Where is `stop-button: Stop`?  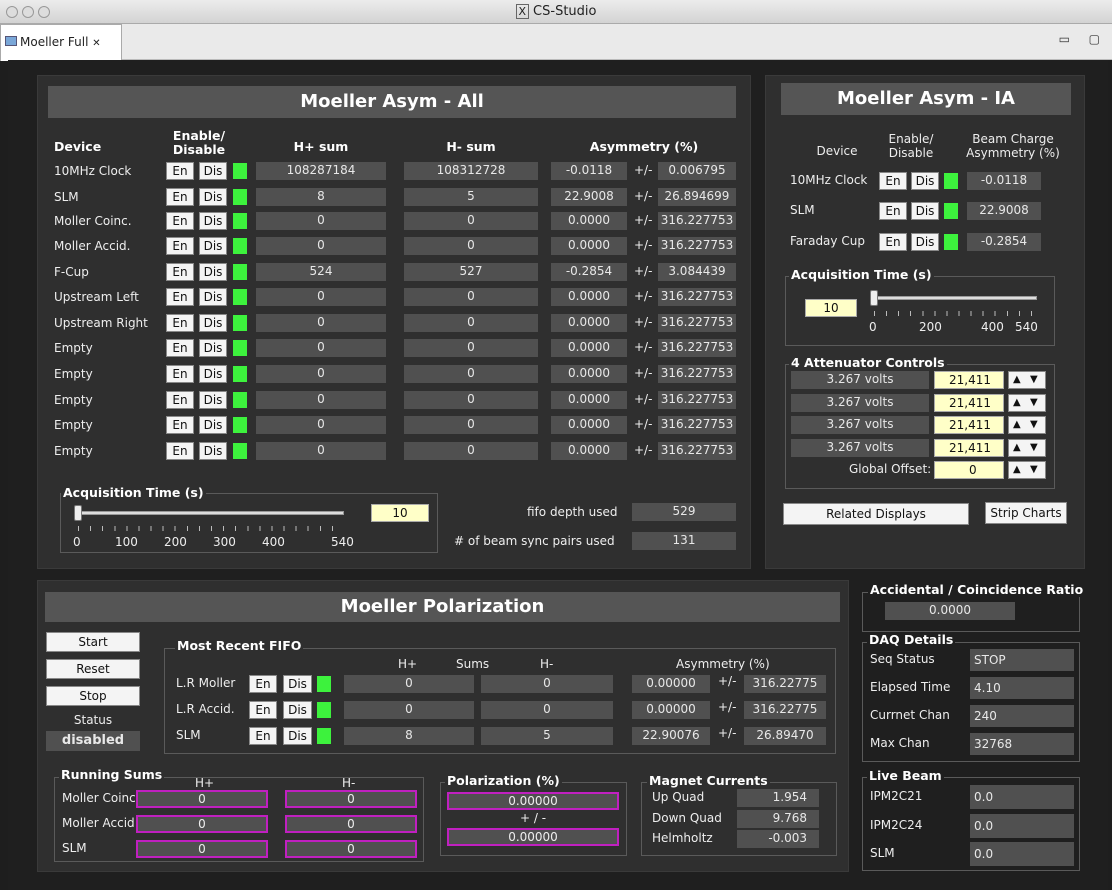
stop-button: Stop is located at coordinates (93, 696).